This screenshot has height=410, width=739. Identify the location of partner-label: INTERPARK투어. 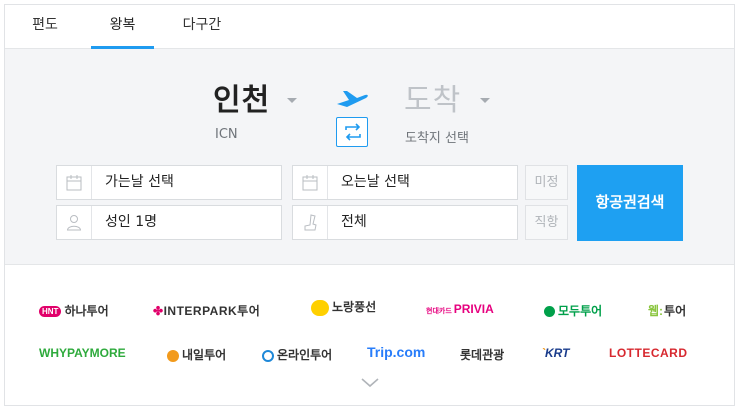
(212, 311).